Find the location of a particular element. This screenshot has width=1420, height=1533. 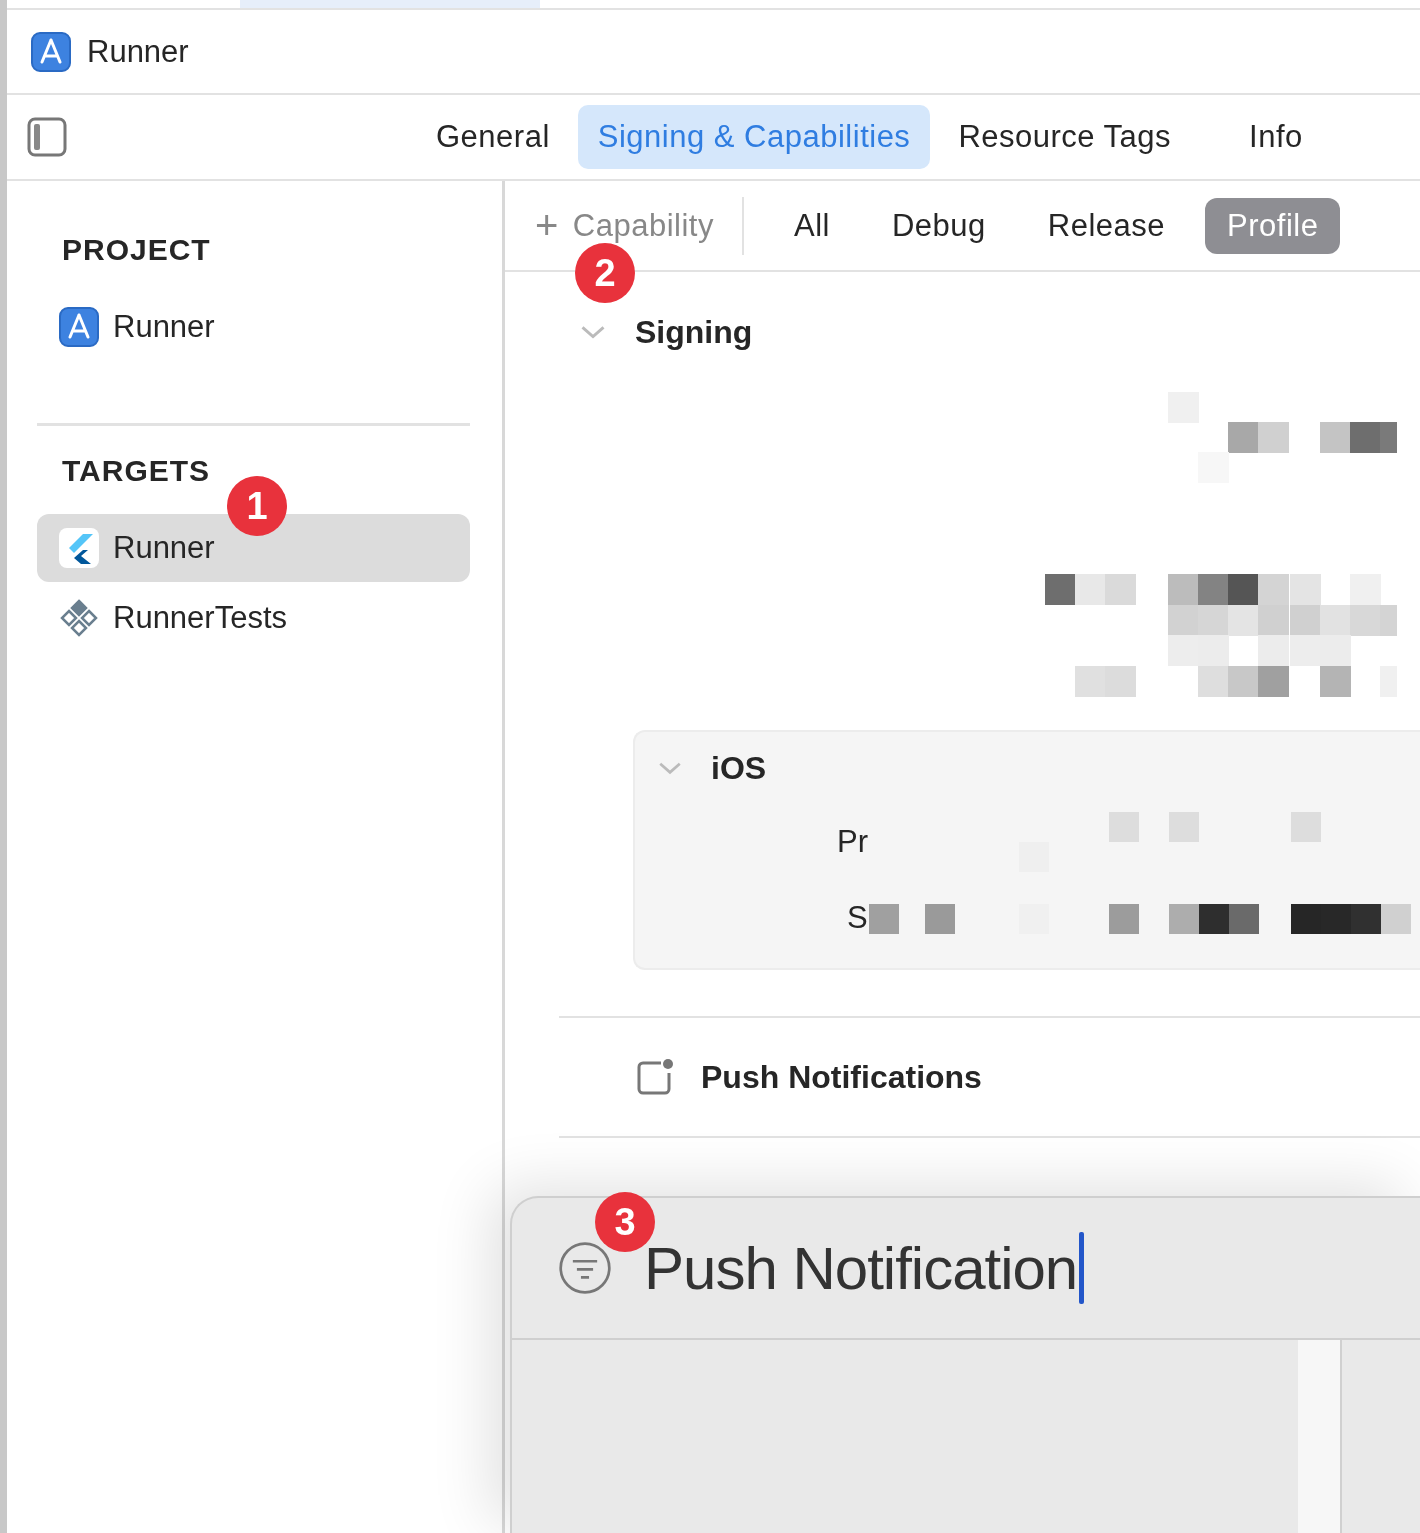

flutter-icon is located at coordinates (79, 548).